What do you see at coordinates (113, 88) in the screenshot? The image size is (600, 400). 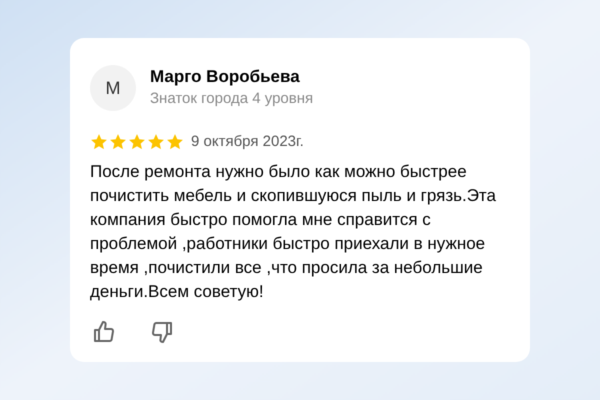 I see `avatar: М` at bounding box center [113, 88].